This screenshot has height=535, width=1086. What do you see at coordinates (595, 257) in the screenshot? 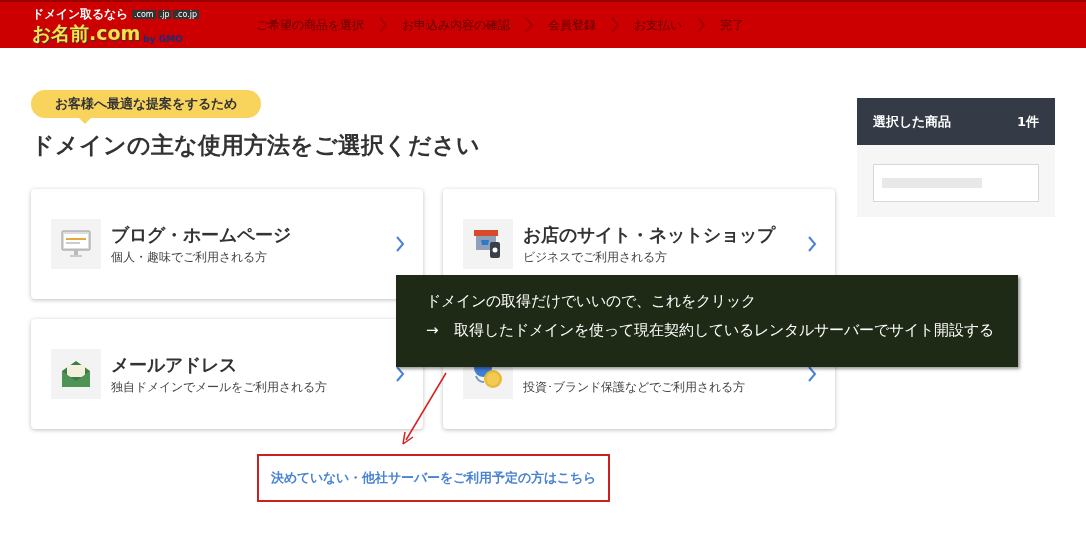
I see `option-subtitle: ビジネスでご利用される方` at bounding box center [595, 257].